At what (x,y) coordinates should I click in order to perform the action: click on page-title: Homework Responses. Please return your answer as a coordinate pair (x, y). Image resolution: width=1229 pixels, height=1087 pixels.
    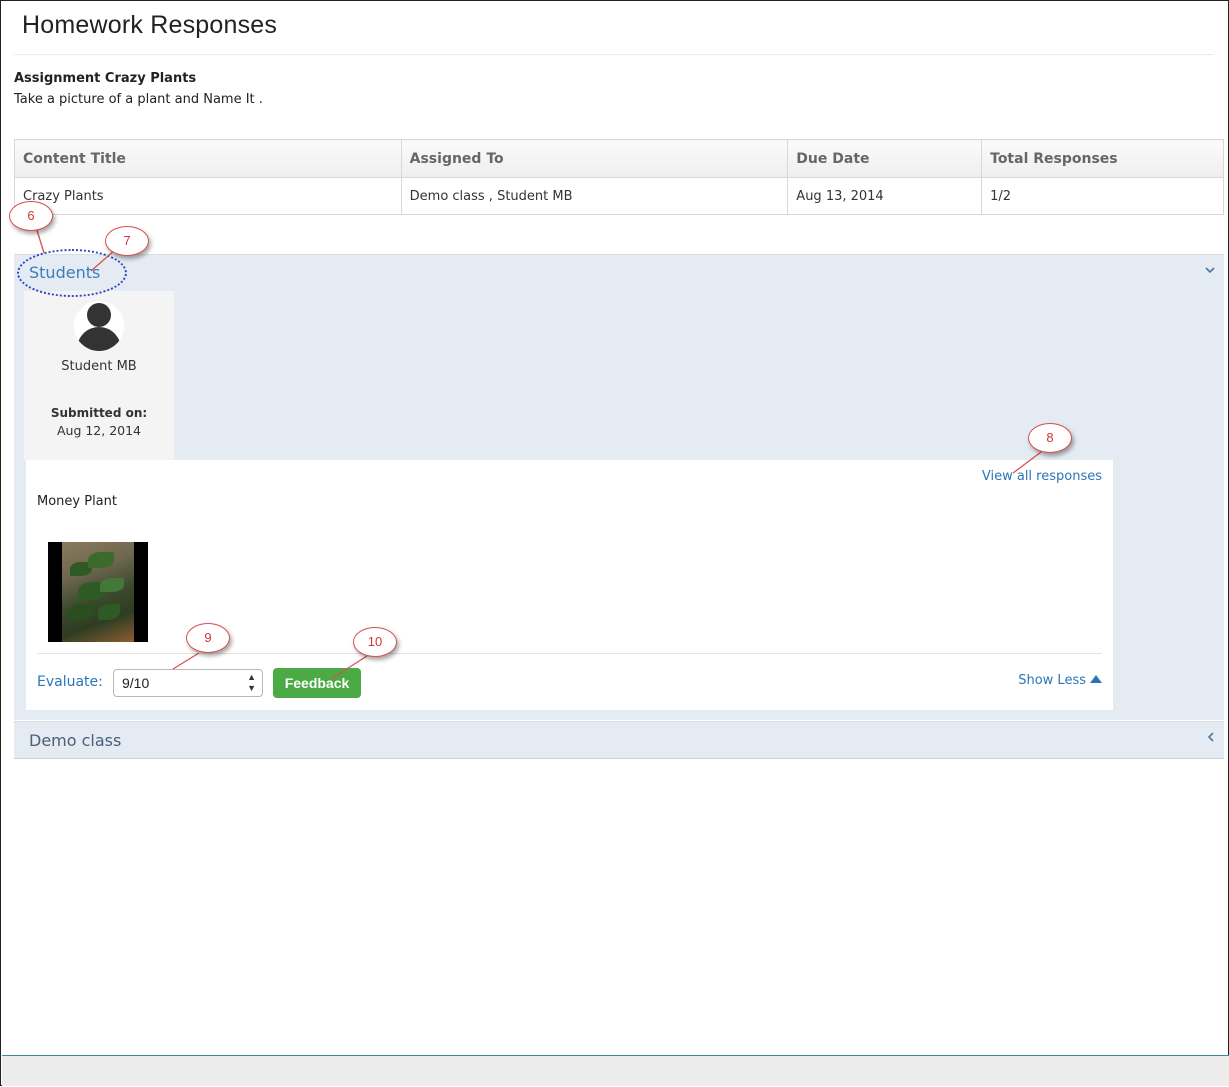
    Looking at the image, I should click on (150, 25).